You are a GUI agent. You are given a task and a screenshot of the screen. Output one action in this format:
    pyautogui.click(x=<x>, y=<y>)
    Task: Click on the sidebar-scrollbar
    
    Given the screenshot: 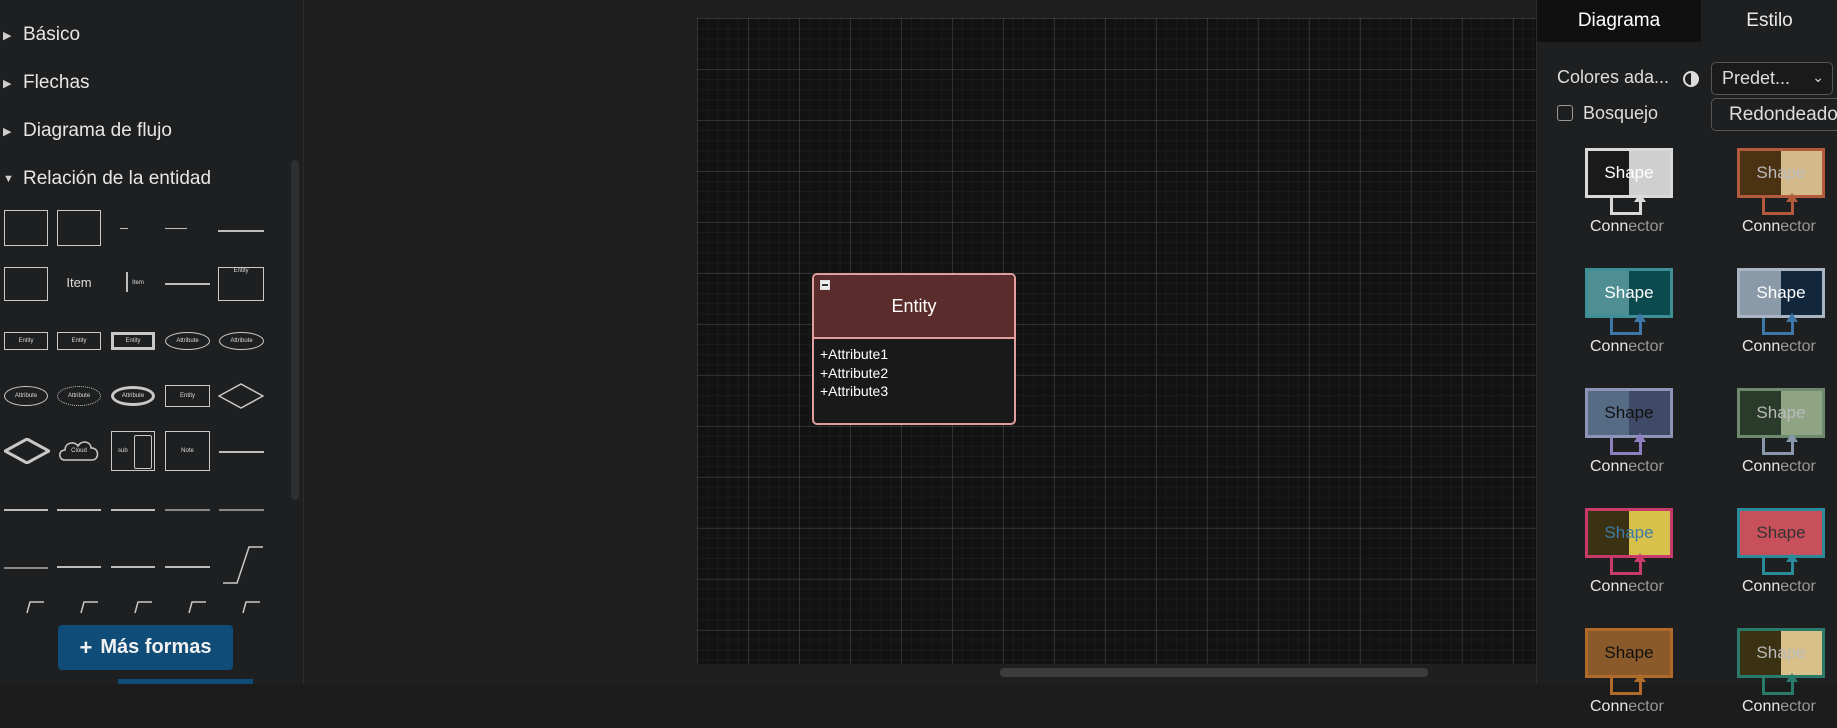 What is the action you would take?
    pyautogui.click(x=295, y=330)
    